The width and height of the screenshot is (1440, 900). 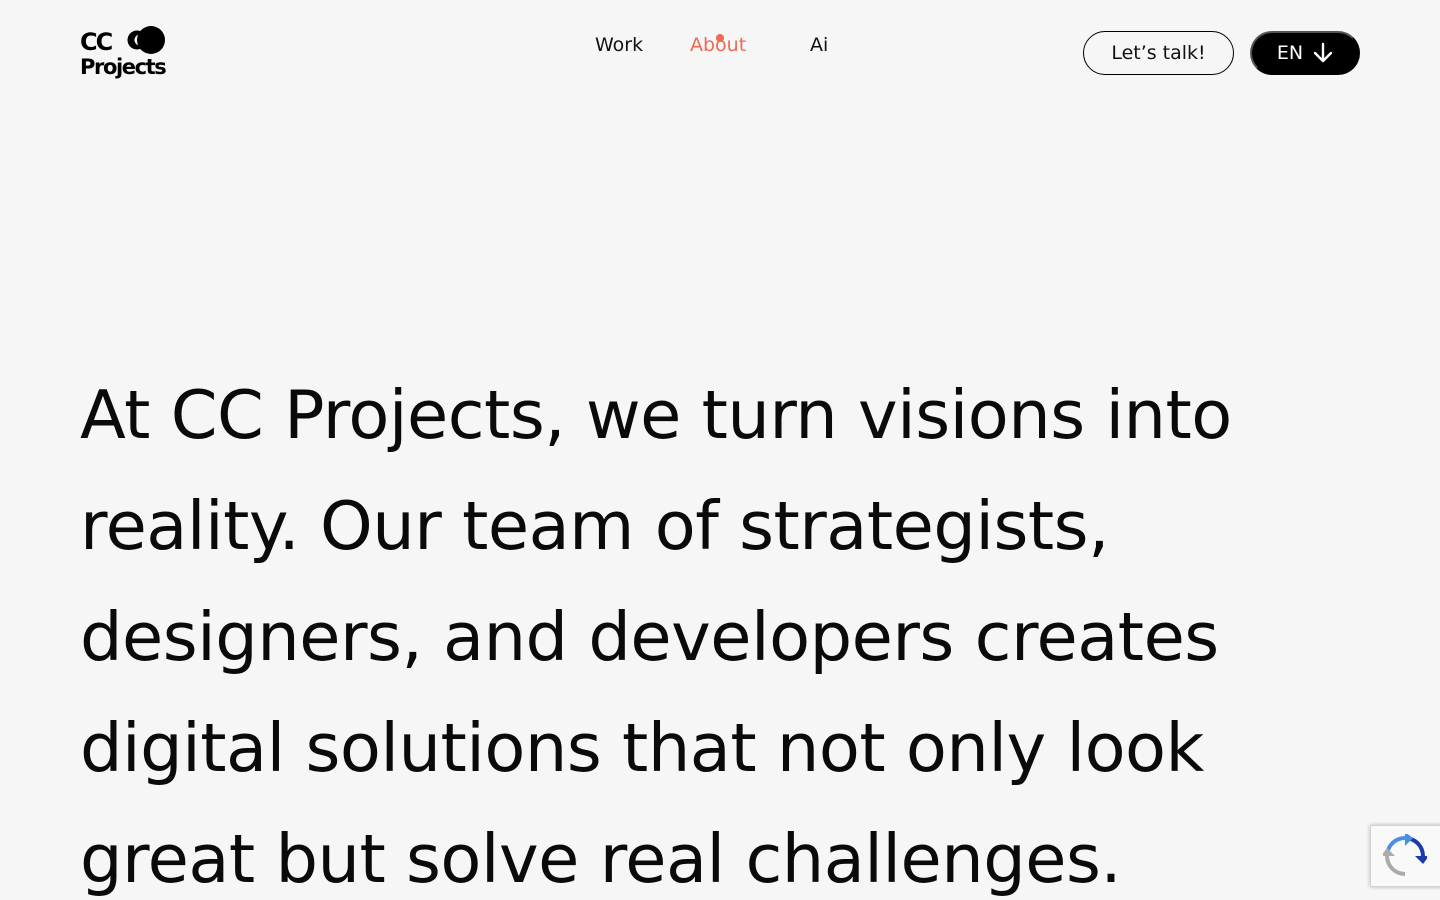 What do you see at coordinates (720, 38) in the screenshot?
I see `active-nav-indicator` at bounding box center [720, 38].